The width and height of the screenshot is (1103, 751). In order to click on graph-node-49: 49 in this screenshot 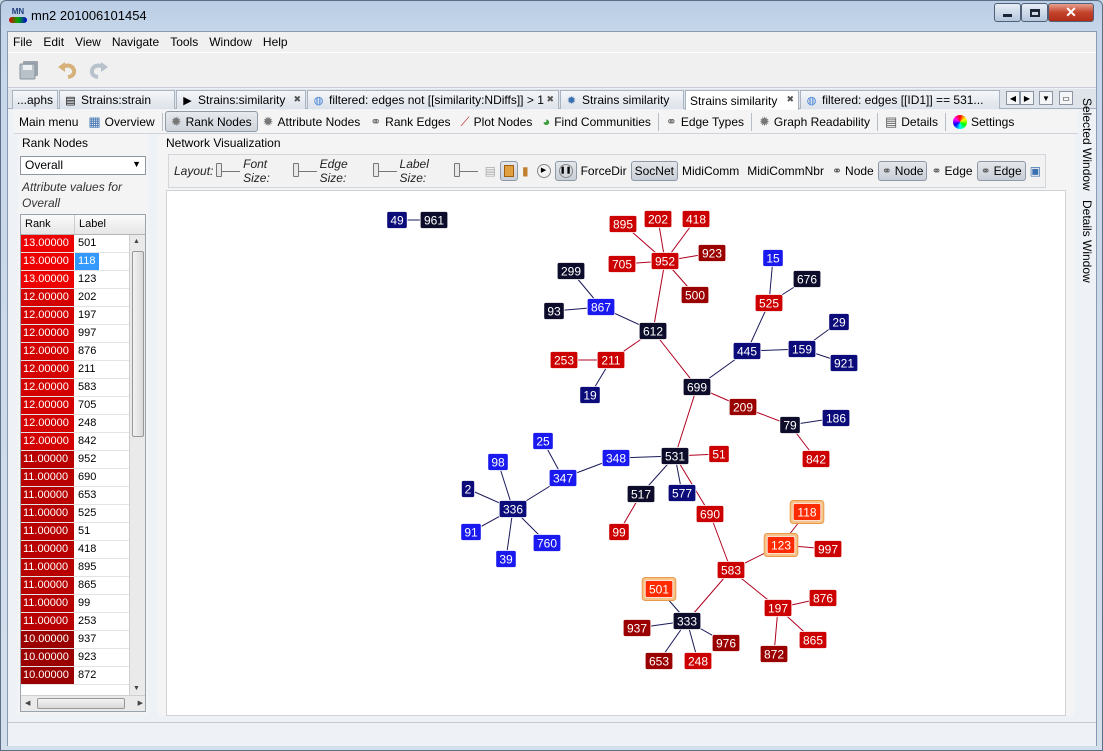, I will do `click(397, 220)`.